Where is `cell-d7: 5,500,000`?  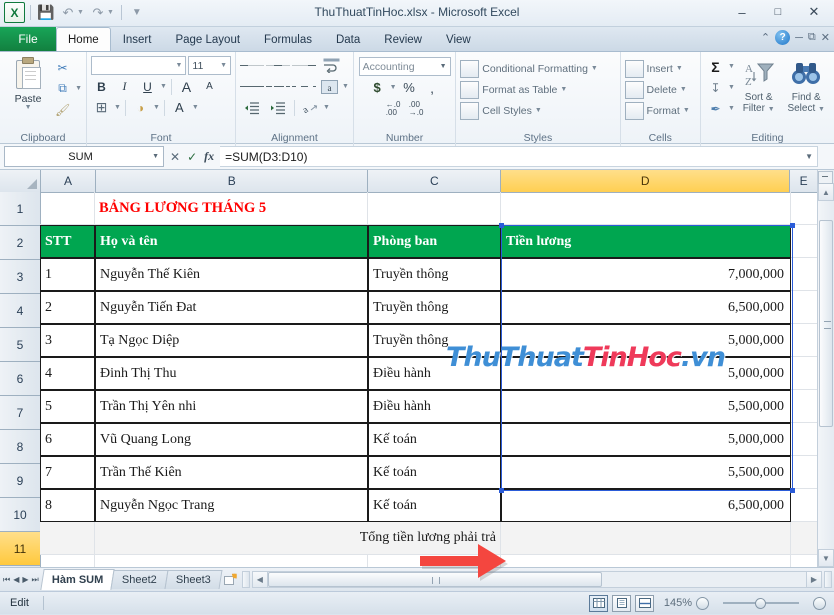
cell-d7: 5,500,000 is located at coordinates (646, 406).